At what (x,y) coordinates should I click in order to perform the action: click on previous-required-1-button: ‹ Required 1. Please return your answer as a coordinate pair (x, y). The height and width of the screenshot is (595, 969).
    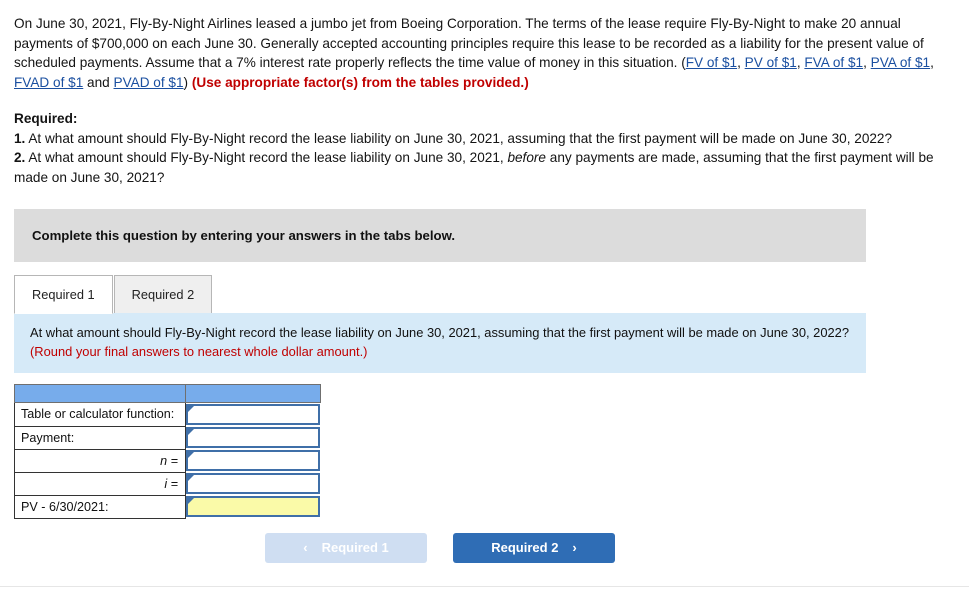
    Looking at the image, I should click on (346, 547).